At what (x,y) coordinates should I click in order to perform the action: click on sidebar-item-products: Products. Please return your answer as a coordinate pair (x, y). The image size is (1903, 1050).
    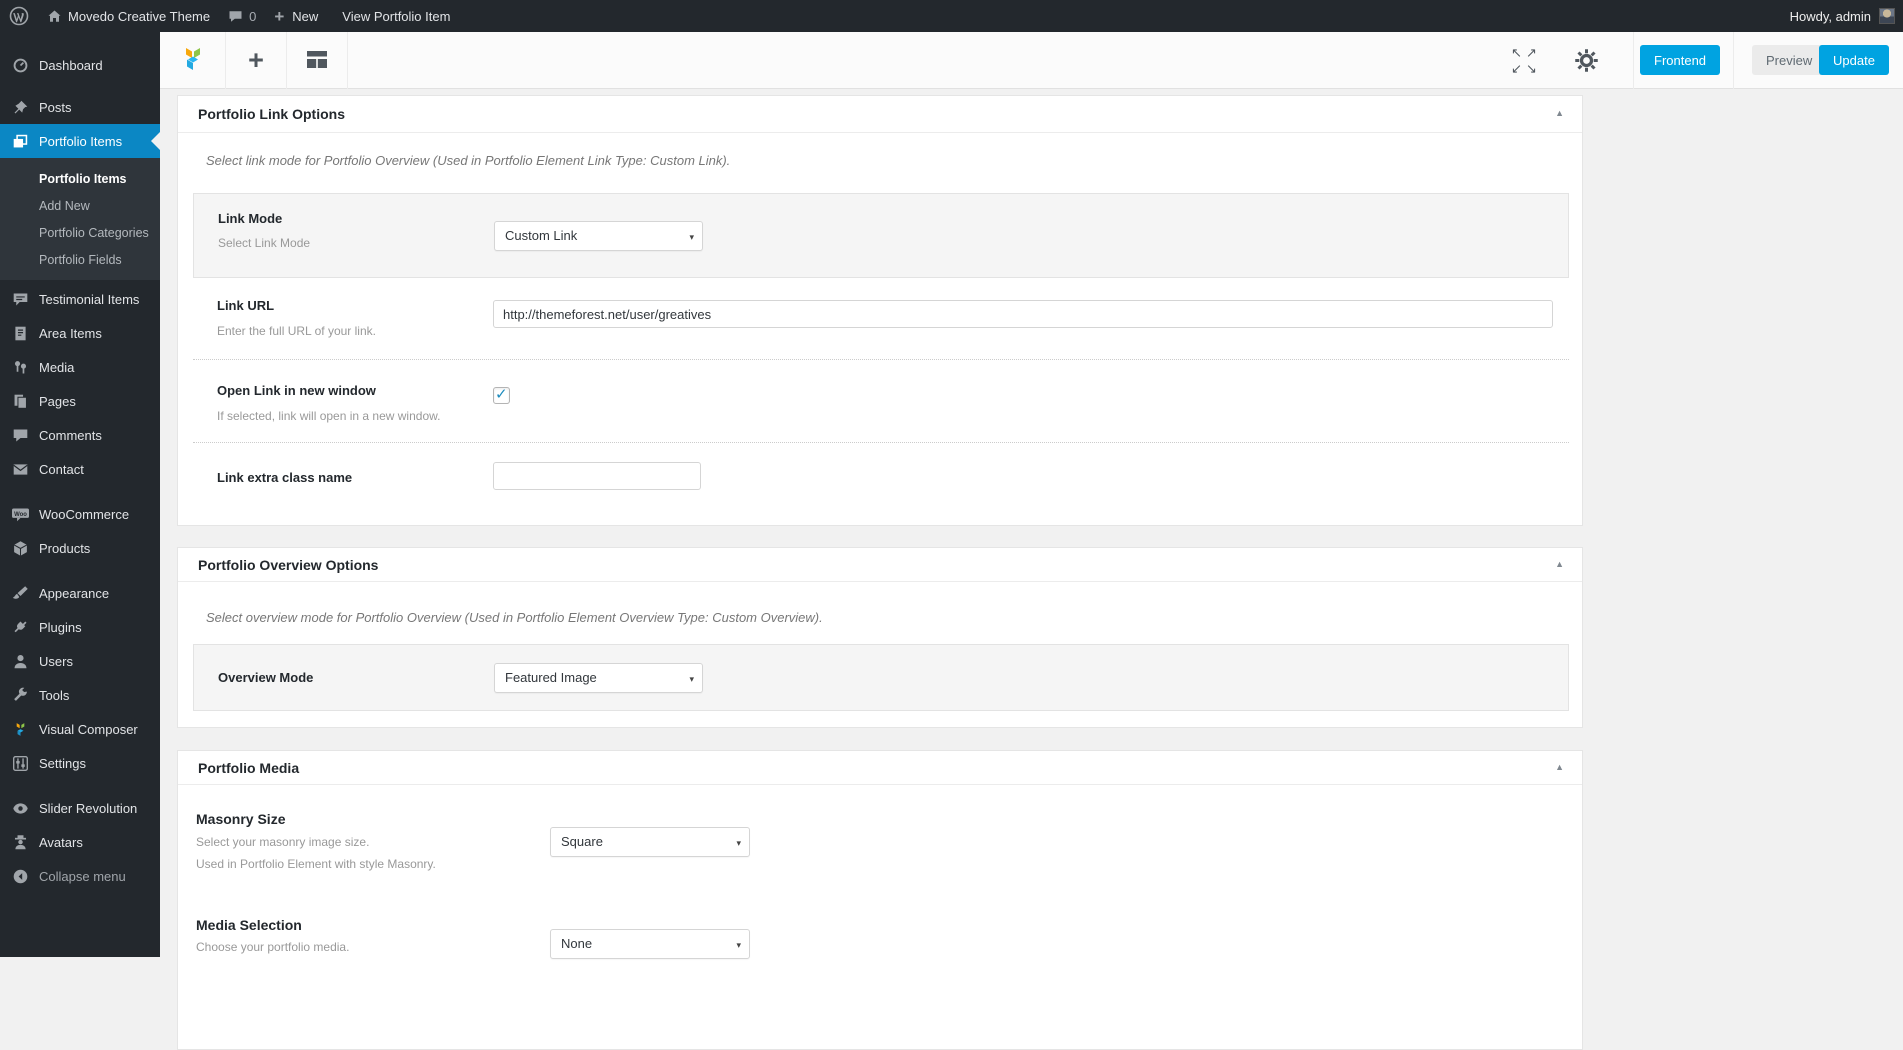
    Looking at the image, I should click on (80, 548).